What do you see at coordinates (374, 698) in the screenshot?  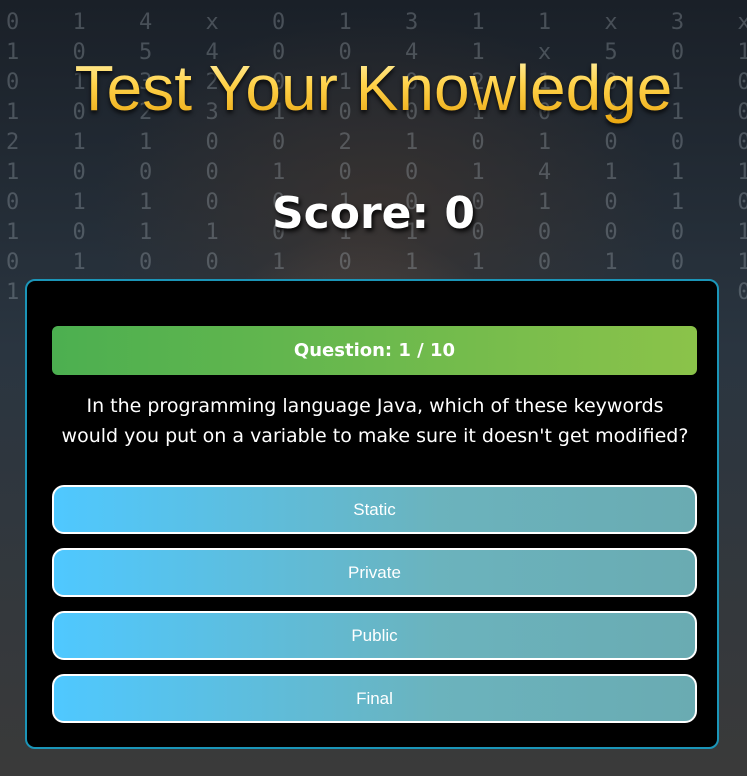 I see `answer-button-final: Final` at bounding box center [374, 698].